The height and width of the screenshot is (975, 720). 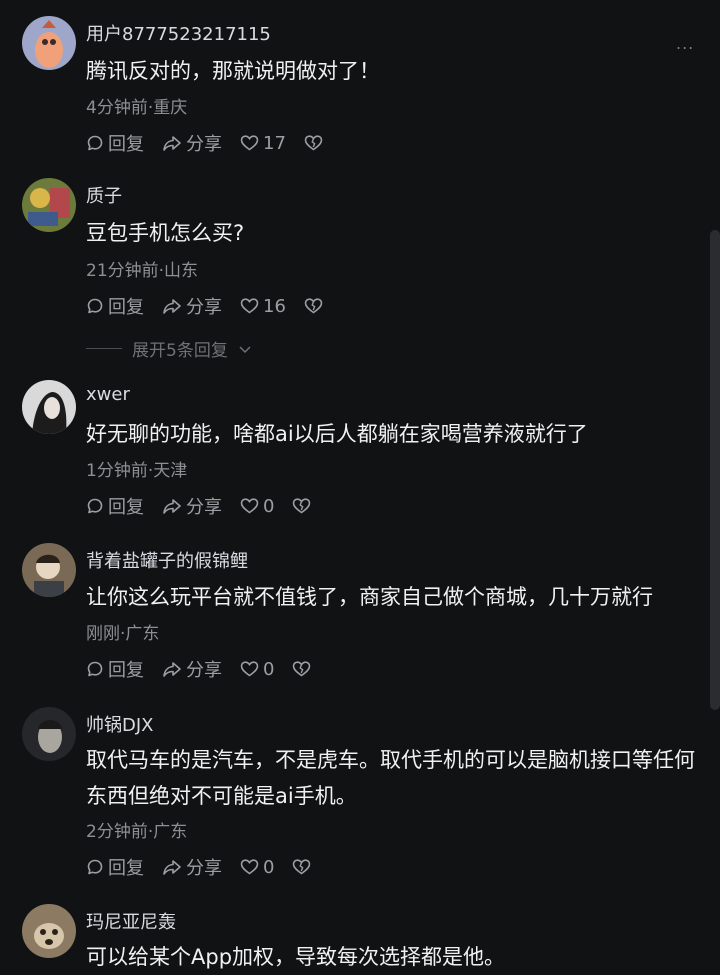 What do you see at coordinates (337, 434) in the screenshot?
I see `comment-text: 好无聊的功能，啥都ai以后人都躺在家喝营养液就行了` at bounding box center [337, 434].